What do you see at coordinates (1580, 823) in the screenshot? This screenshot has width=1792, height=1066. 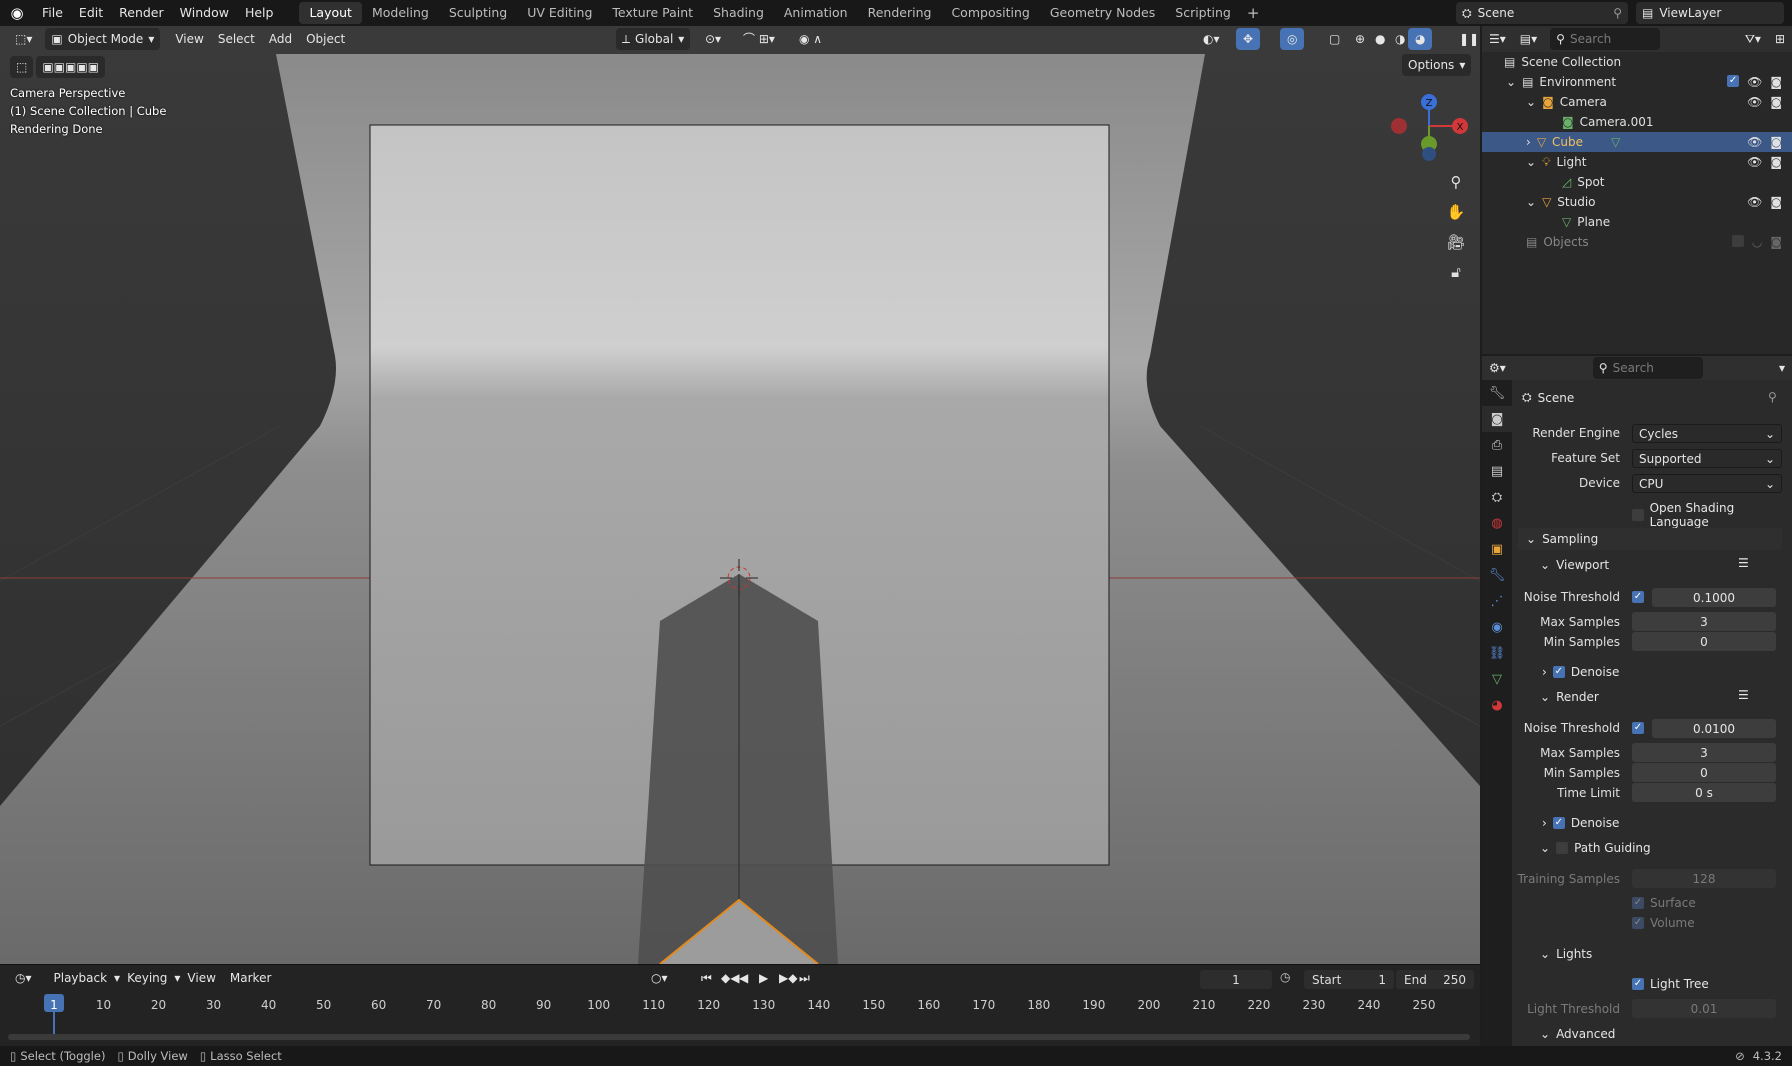 I see `render-denoise-subpanel: › ✓ Denoise` at bounding box center [1580, 823].